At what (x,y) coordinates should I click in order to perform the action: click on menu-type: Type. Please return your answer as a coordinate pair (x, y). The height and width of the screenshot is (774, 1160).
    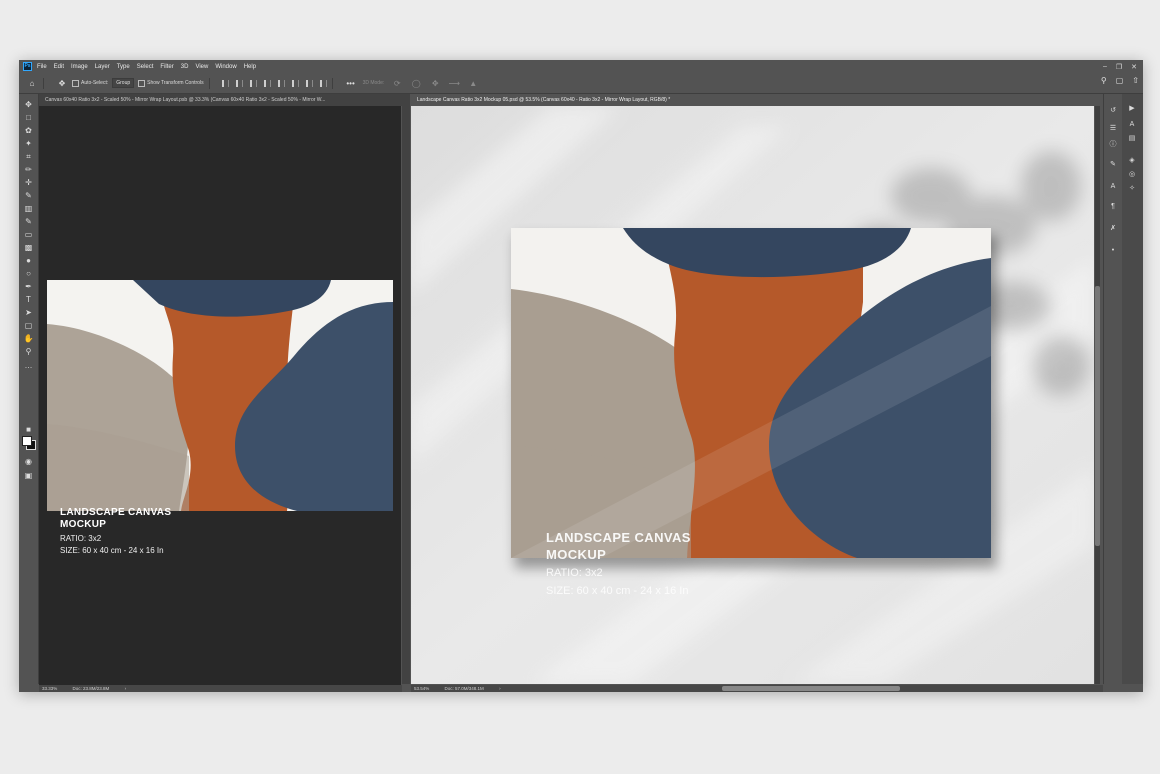
    Looking at the image, I should click on (123, 67).